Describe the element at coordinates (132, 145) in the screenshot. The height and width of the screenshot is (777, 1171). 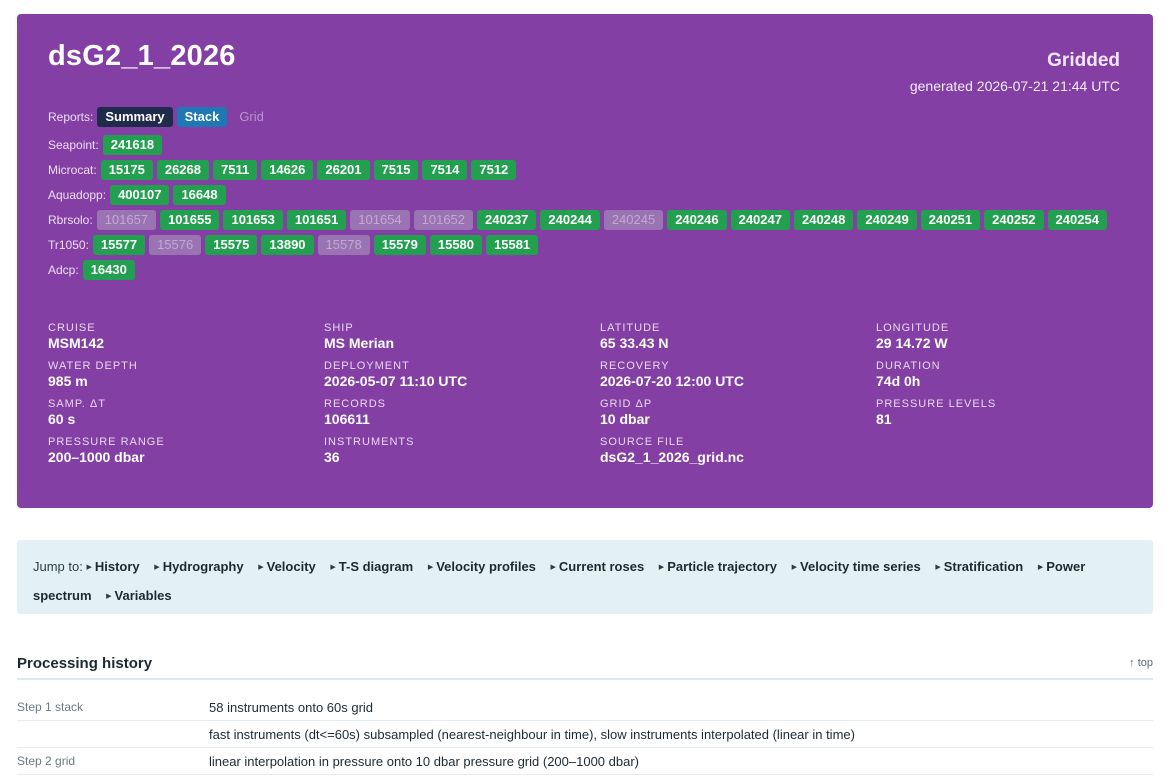
I see `instrument-chip: 241618` at that location.